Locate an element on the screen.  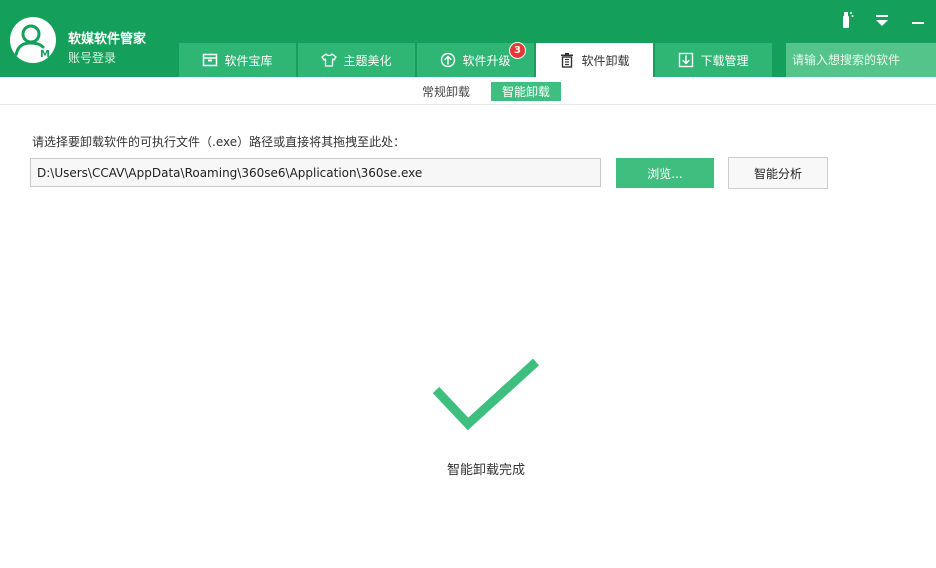
tab-uninstall: 软件卸载 is located at coordinates (594, 60).